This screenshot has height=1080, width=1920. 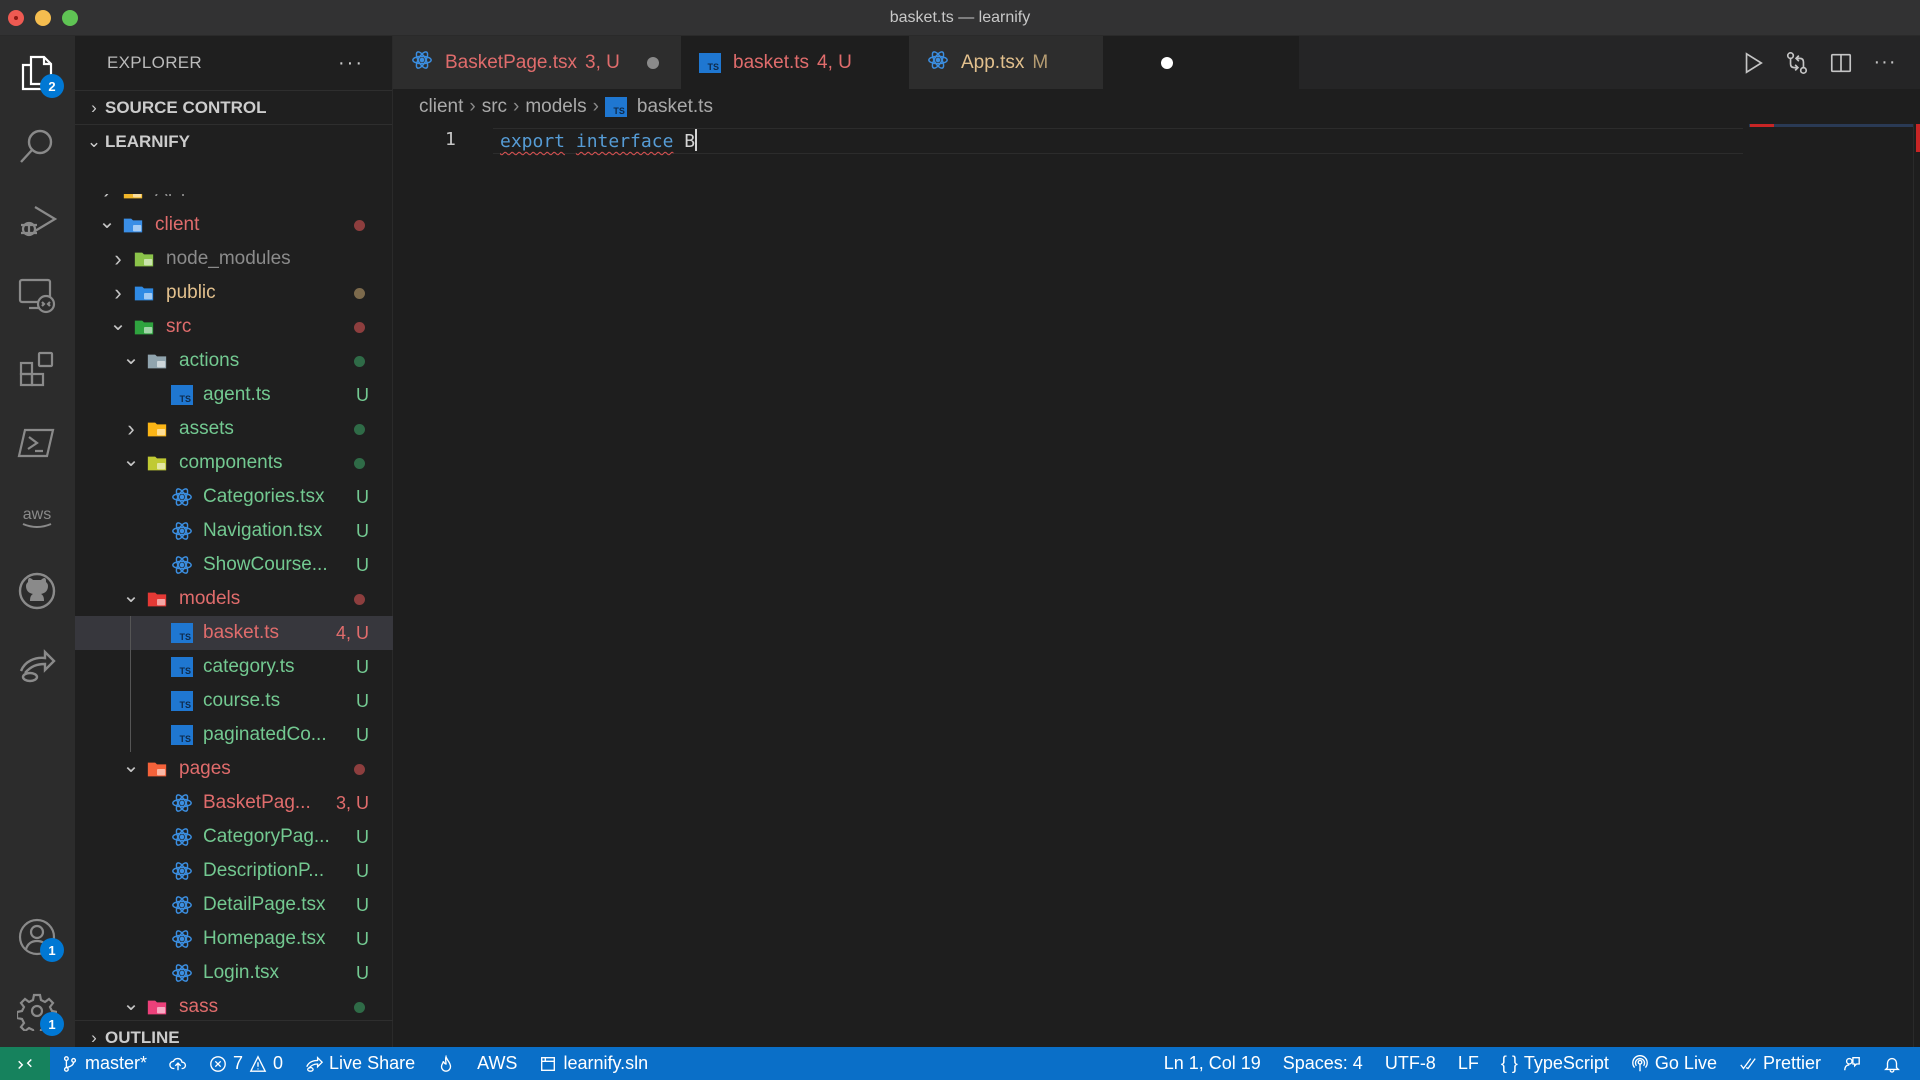 I want to click on run-icon, so click(x=1753, y=63).